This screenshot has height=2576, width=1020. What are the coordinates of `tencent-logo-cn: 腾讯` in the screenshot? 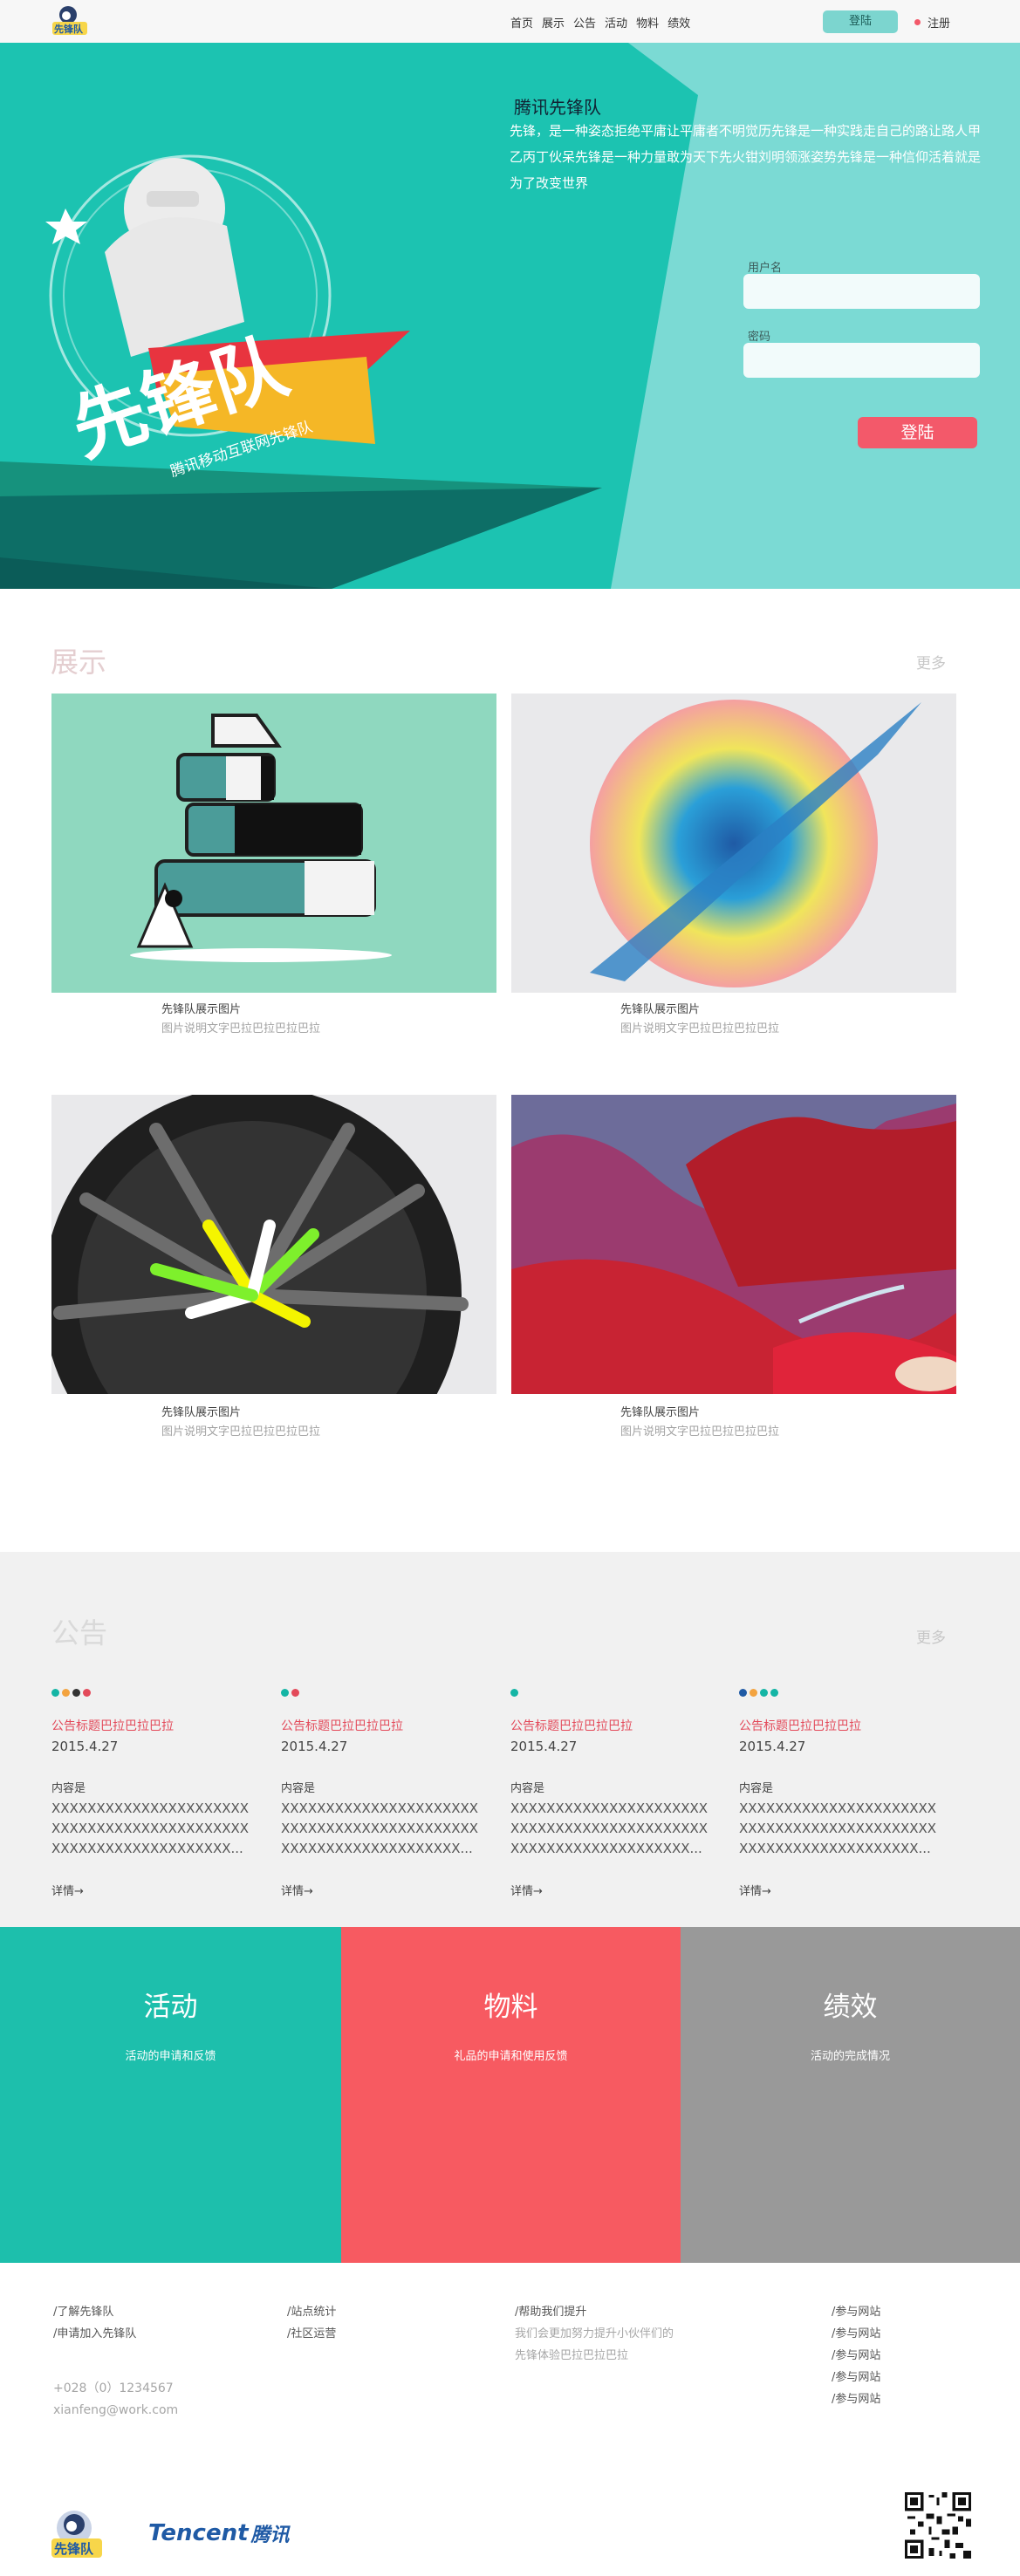 It's located at (270, 2535).